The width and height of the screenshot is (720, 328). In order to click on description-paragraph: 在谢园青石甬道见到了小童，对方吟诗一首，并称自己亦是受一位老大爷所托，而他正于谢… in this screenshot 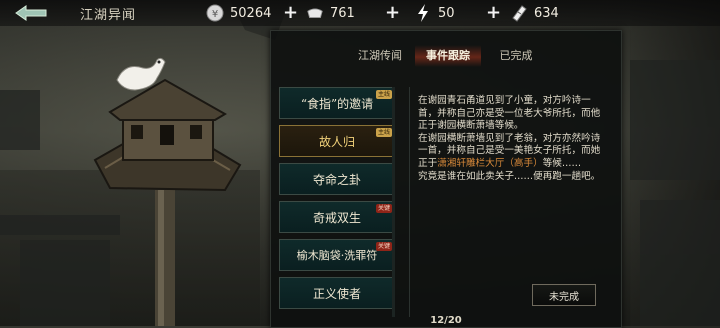, I will do `click(509, 113)`.